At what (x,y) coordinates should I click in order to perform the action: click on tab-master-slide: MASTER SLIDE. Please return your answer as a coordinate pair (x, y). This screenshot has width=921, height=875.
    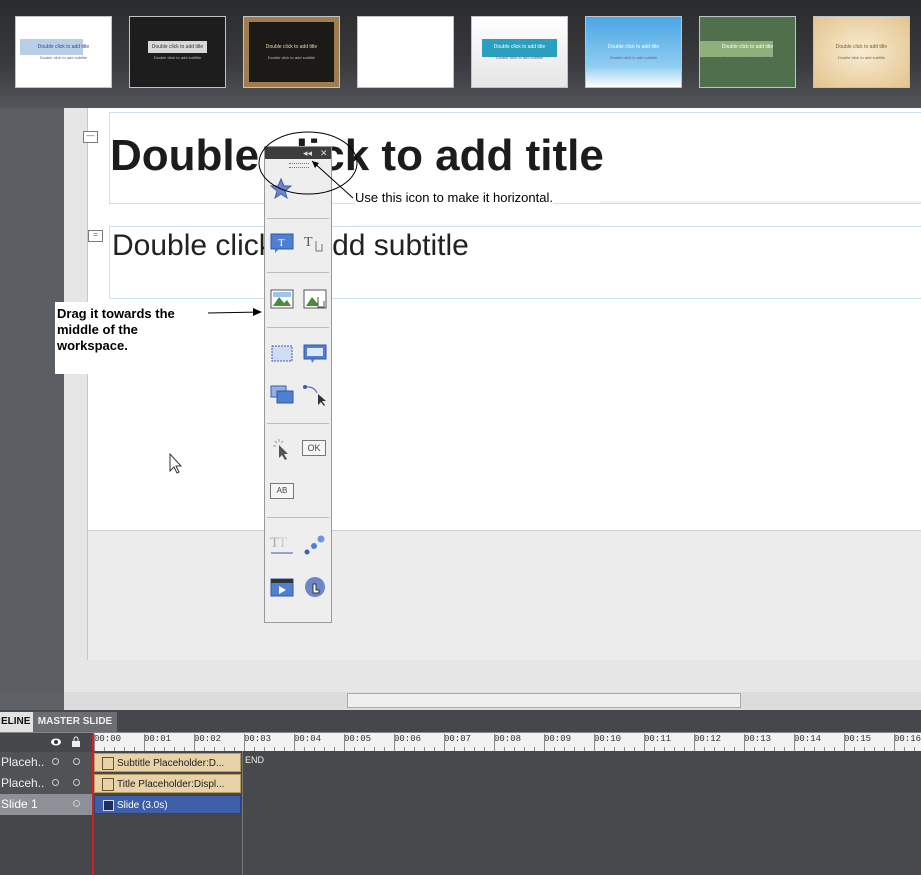
    Looking at the image, I should click on (75, 722).